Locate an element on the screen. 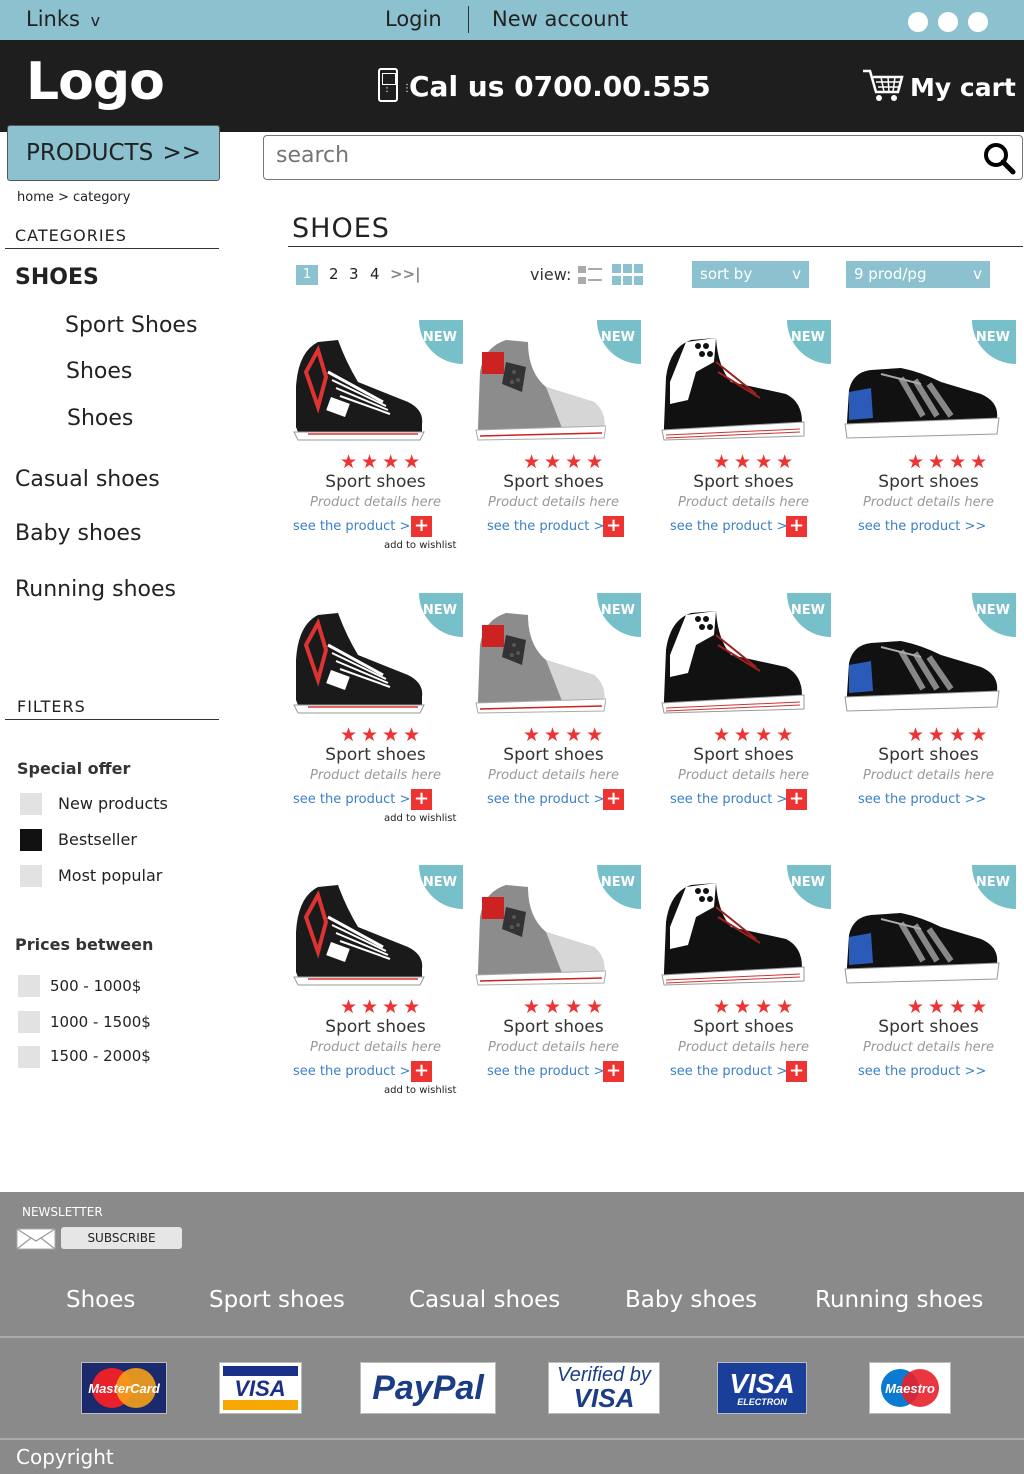  footer-link-baby-shoes: Baby shoes is located at coordinates (691, 1300).